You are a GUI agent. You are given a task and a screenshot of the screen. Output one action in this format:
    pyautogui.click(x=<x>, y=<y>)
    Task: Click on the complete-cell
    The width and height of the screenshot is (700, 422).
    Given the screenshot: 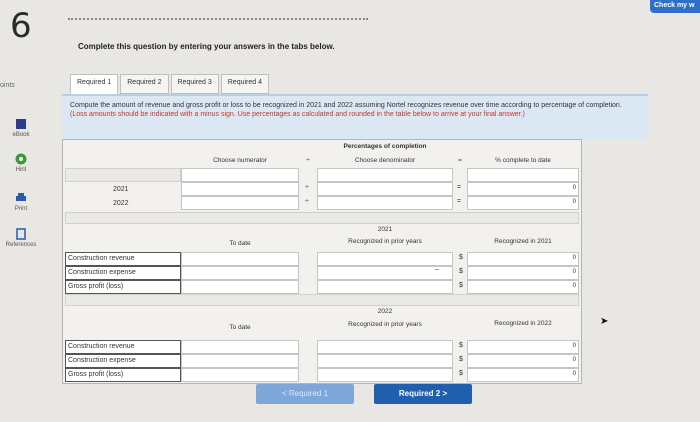 What is the action you would take?
    pyautogui.click(x=523, y=175)
    